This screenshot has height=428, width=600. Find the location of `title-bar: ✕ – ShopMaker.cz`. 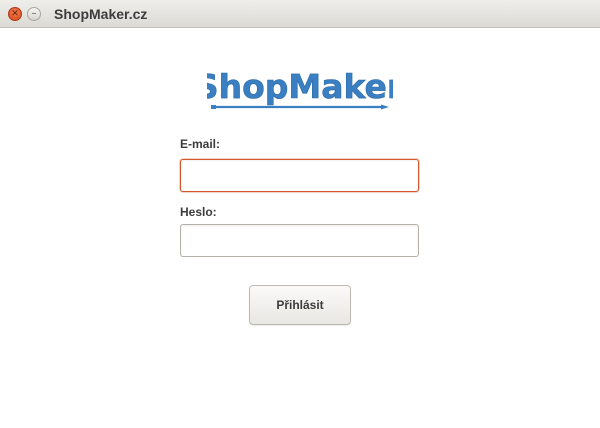

title-bar: ✕ – ShopMaker.cz is located at coordinates (300, 14).